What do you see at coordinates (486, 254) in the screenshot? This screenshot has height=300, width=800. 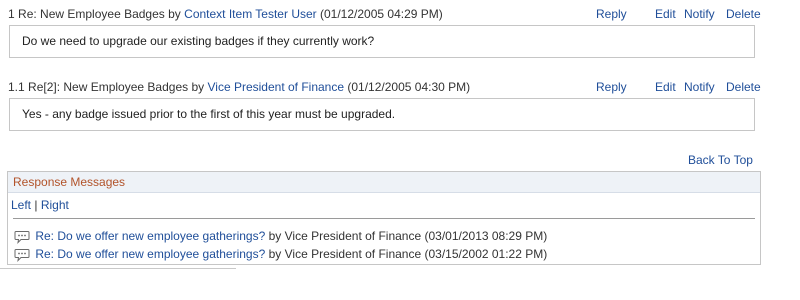 I see `response-date: (03/15/2002 01:22 PM)` at bounding box center [486, 254].